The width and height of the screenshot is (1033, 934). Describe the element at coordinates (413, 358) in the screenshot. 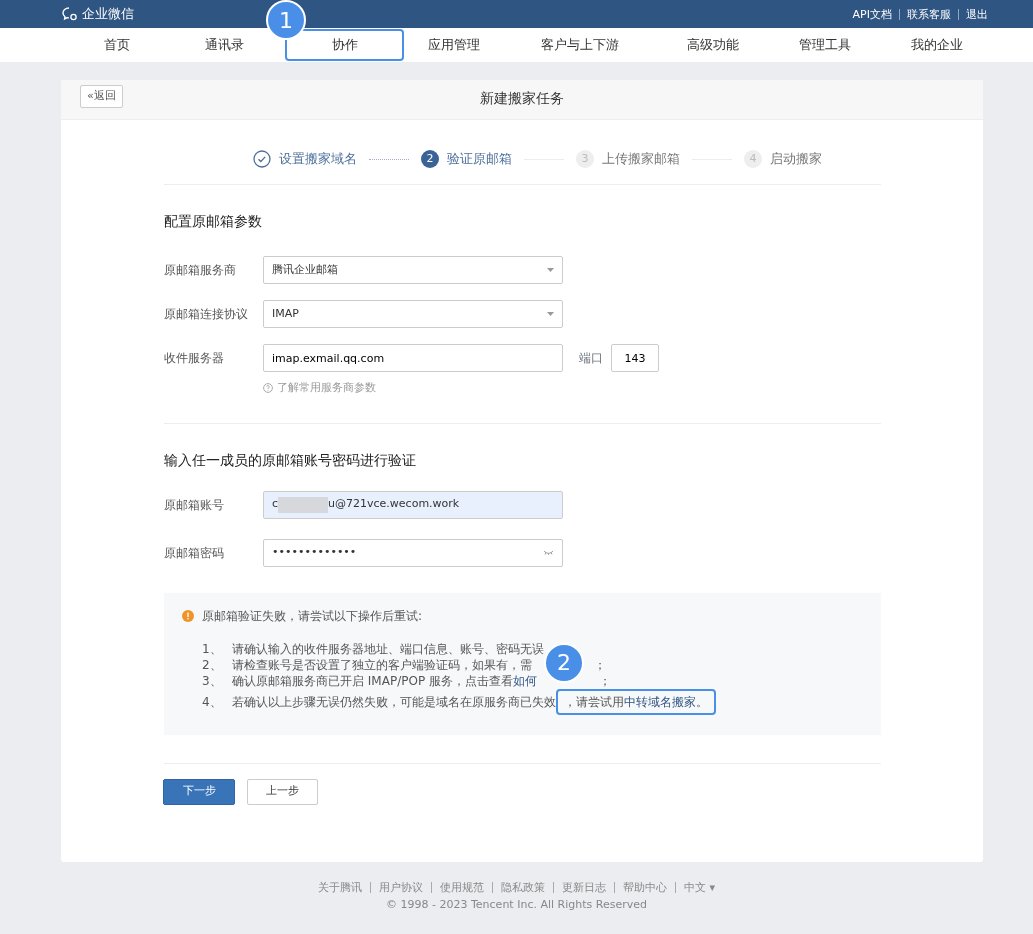

I see `input-field: imap.exmail.qq.com` at that location.